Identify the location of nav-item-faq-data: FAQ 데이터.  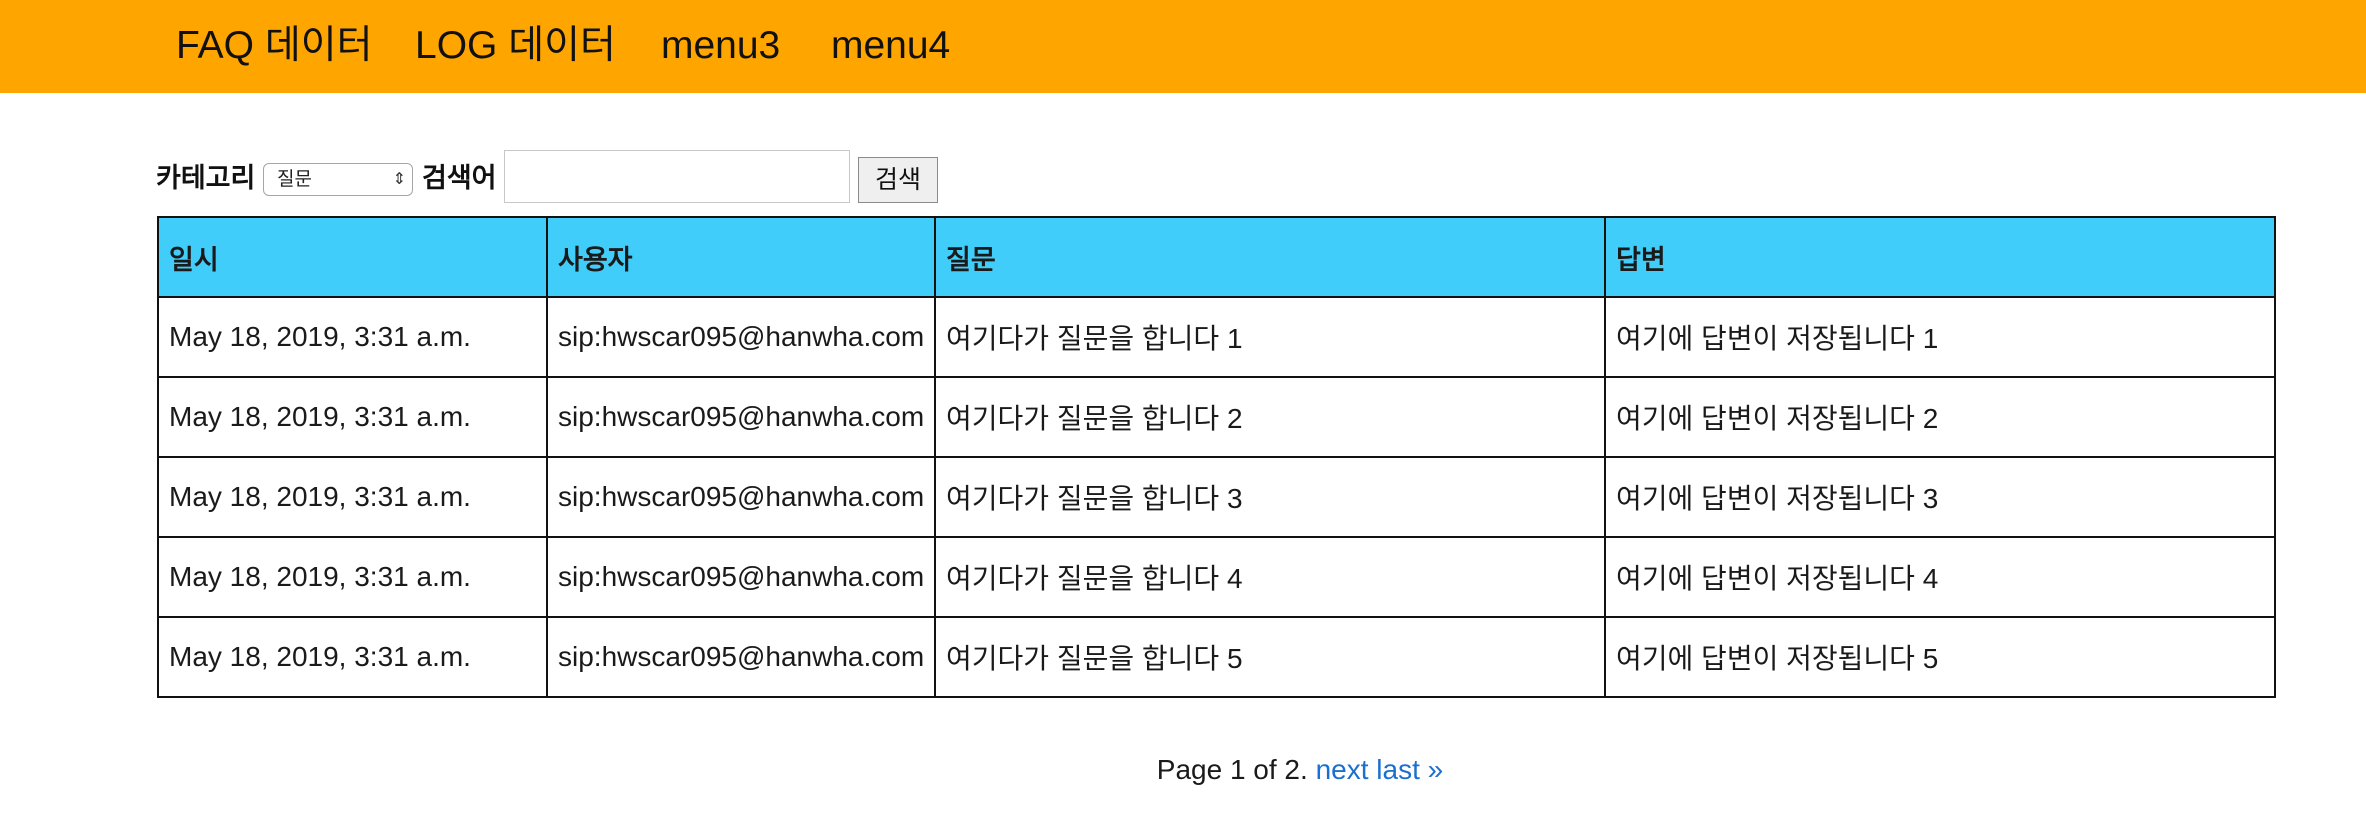
(274, 46).